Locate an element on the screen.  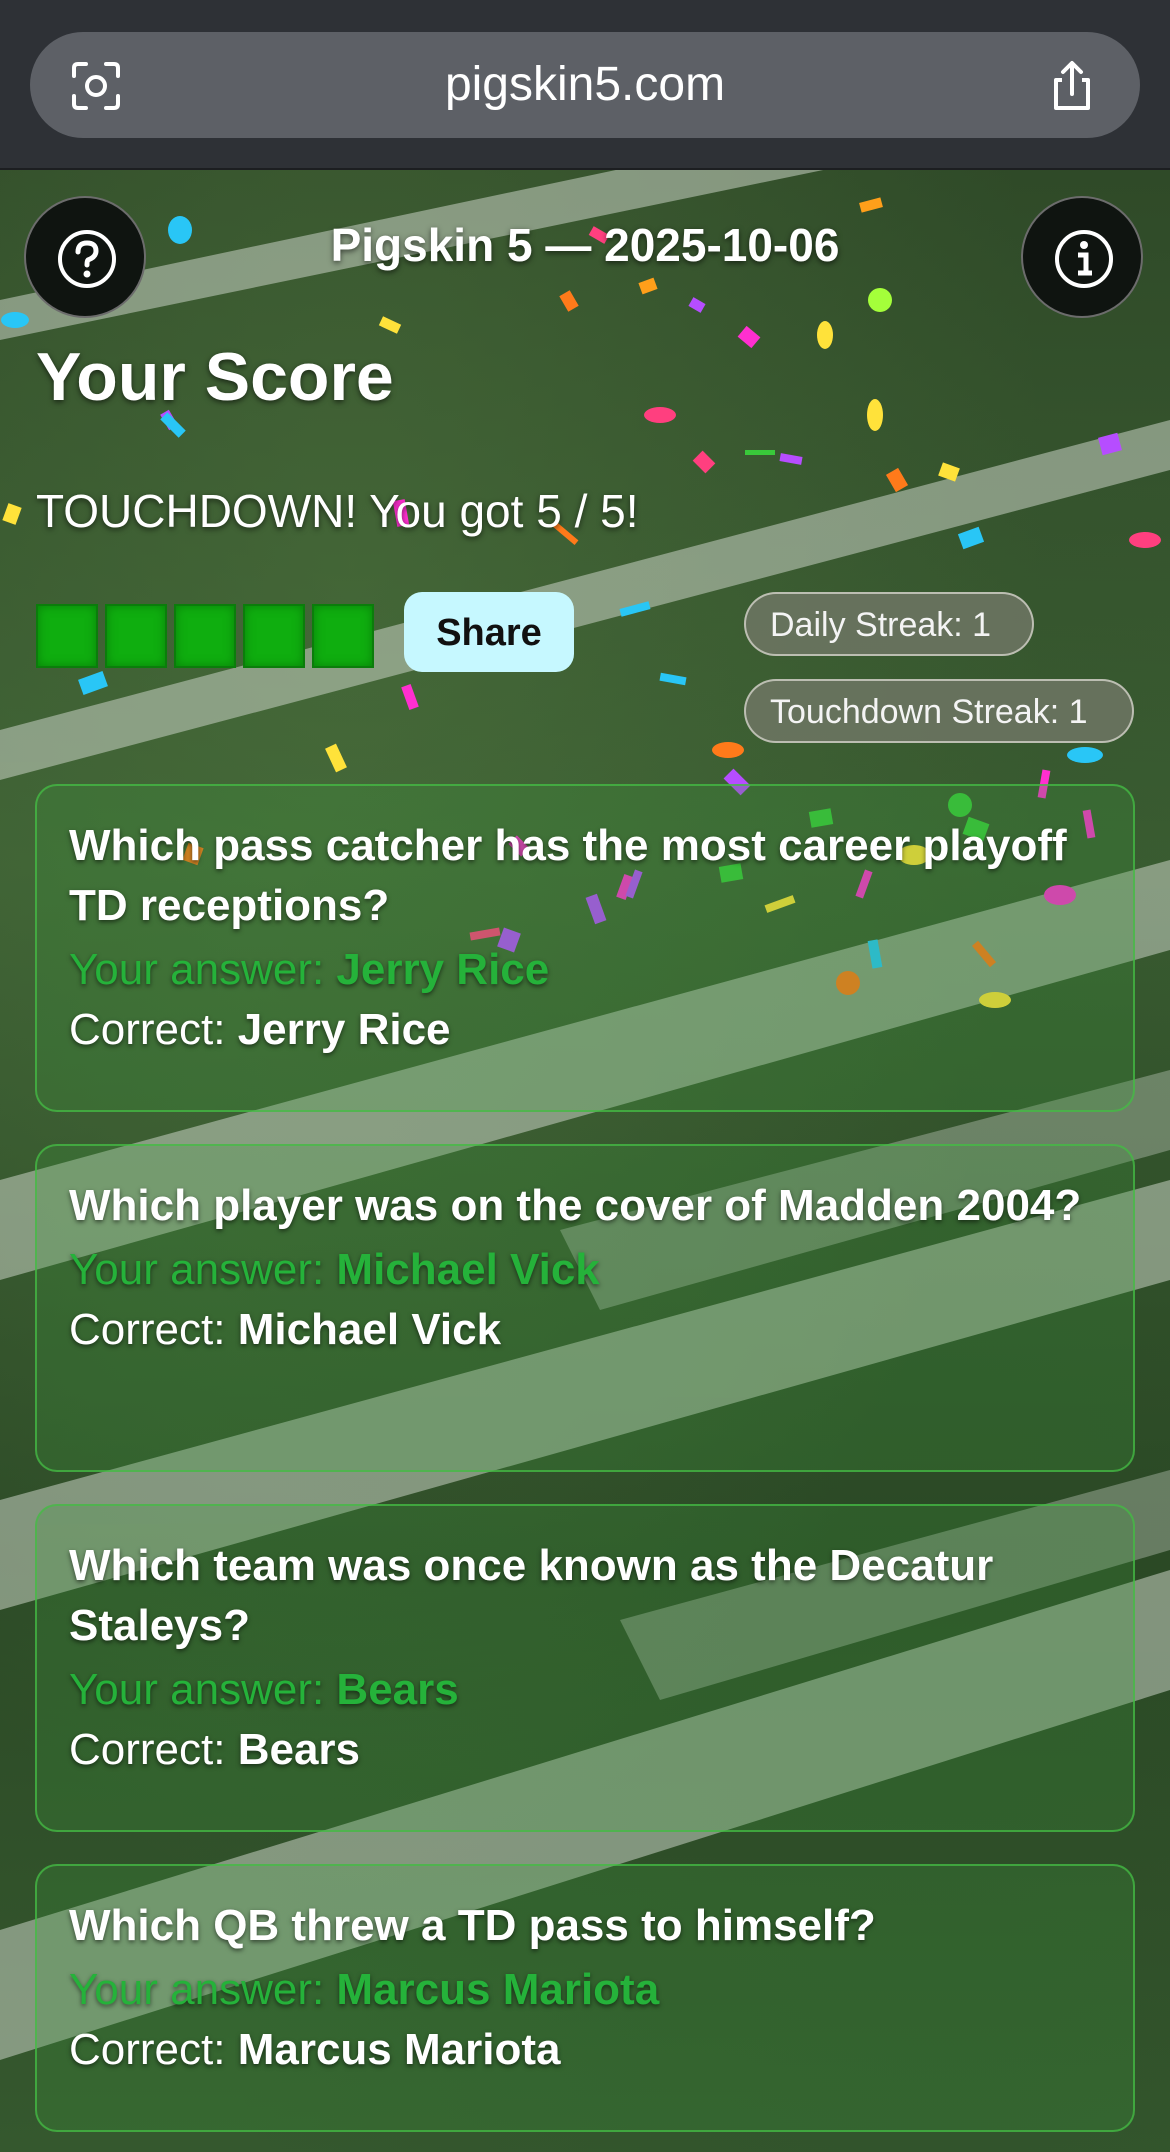
correct-answer-value: Bears is located at coordinates (299, 1749).